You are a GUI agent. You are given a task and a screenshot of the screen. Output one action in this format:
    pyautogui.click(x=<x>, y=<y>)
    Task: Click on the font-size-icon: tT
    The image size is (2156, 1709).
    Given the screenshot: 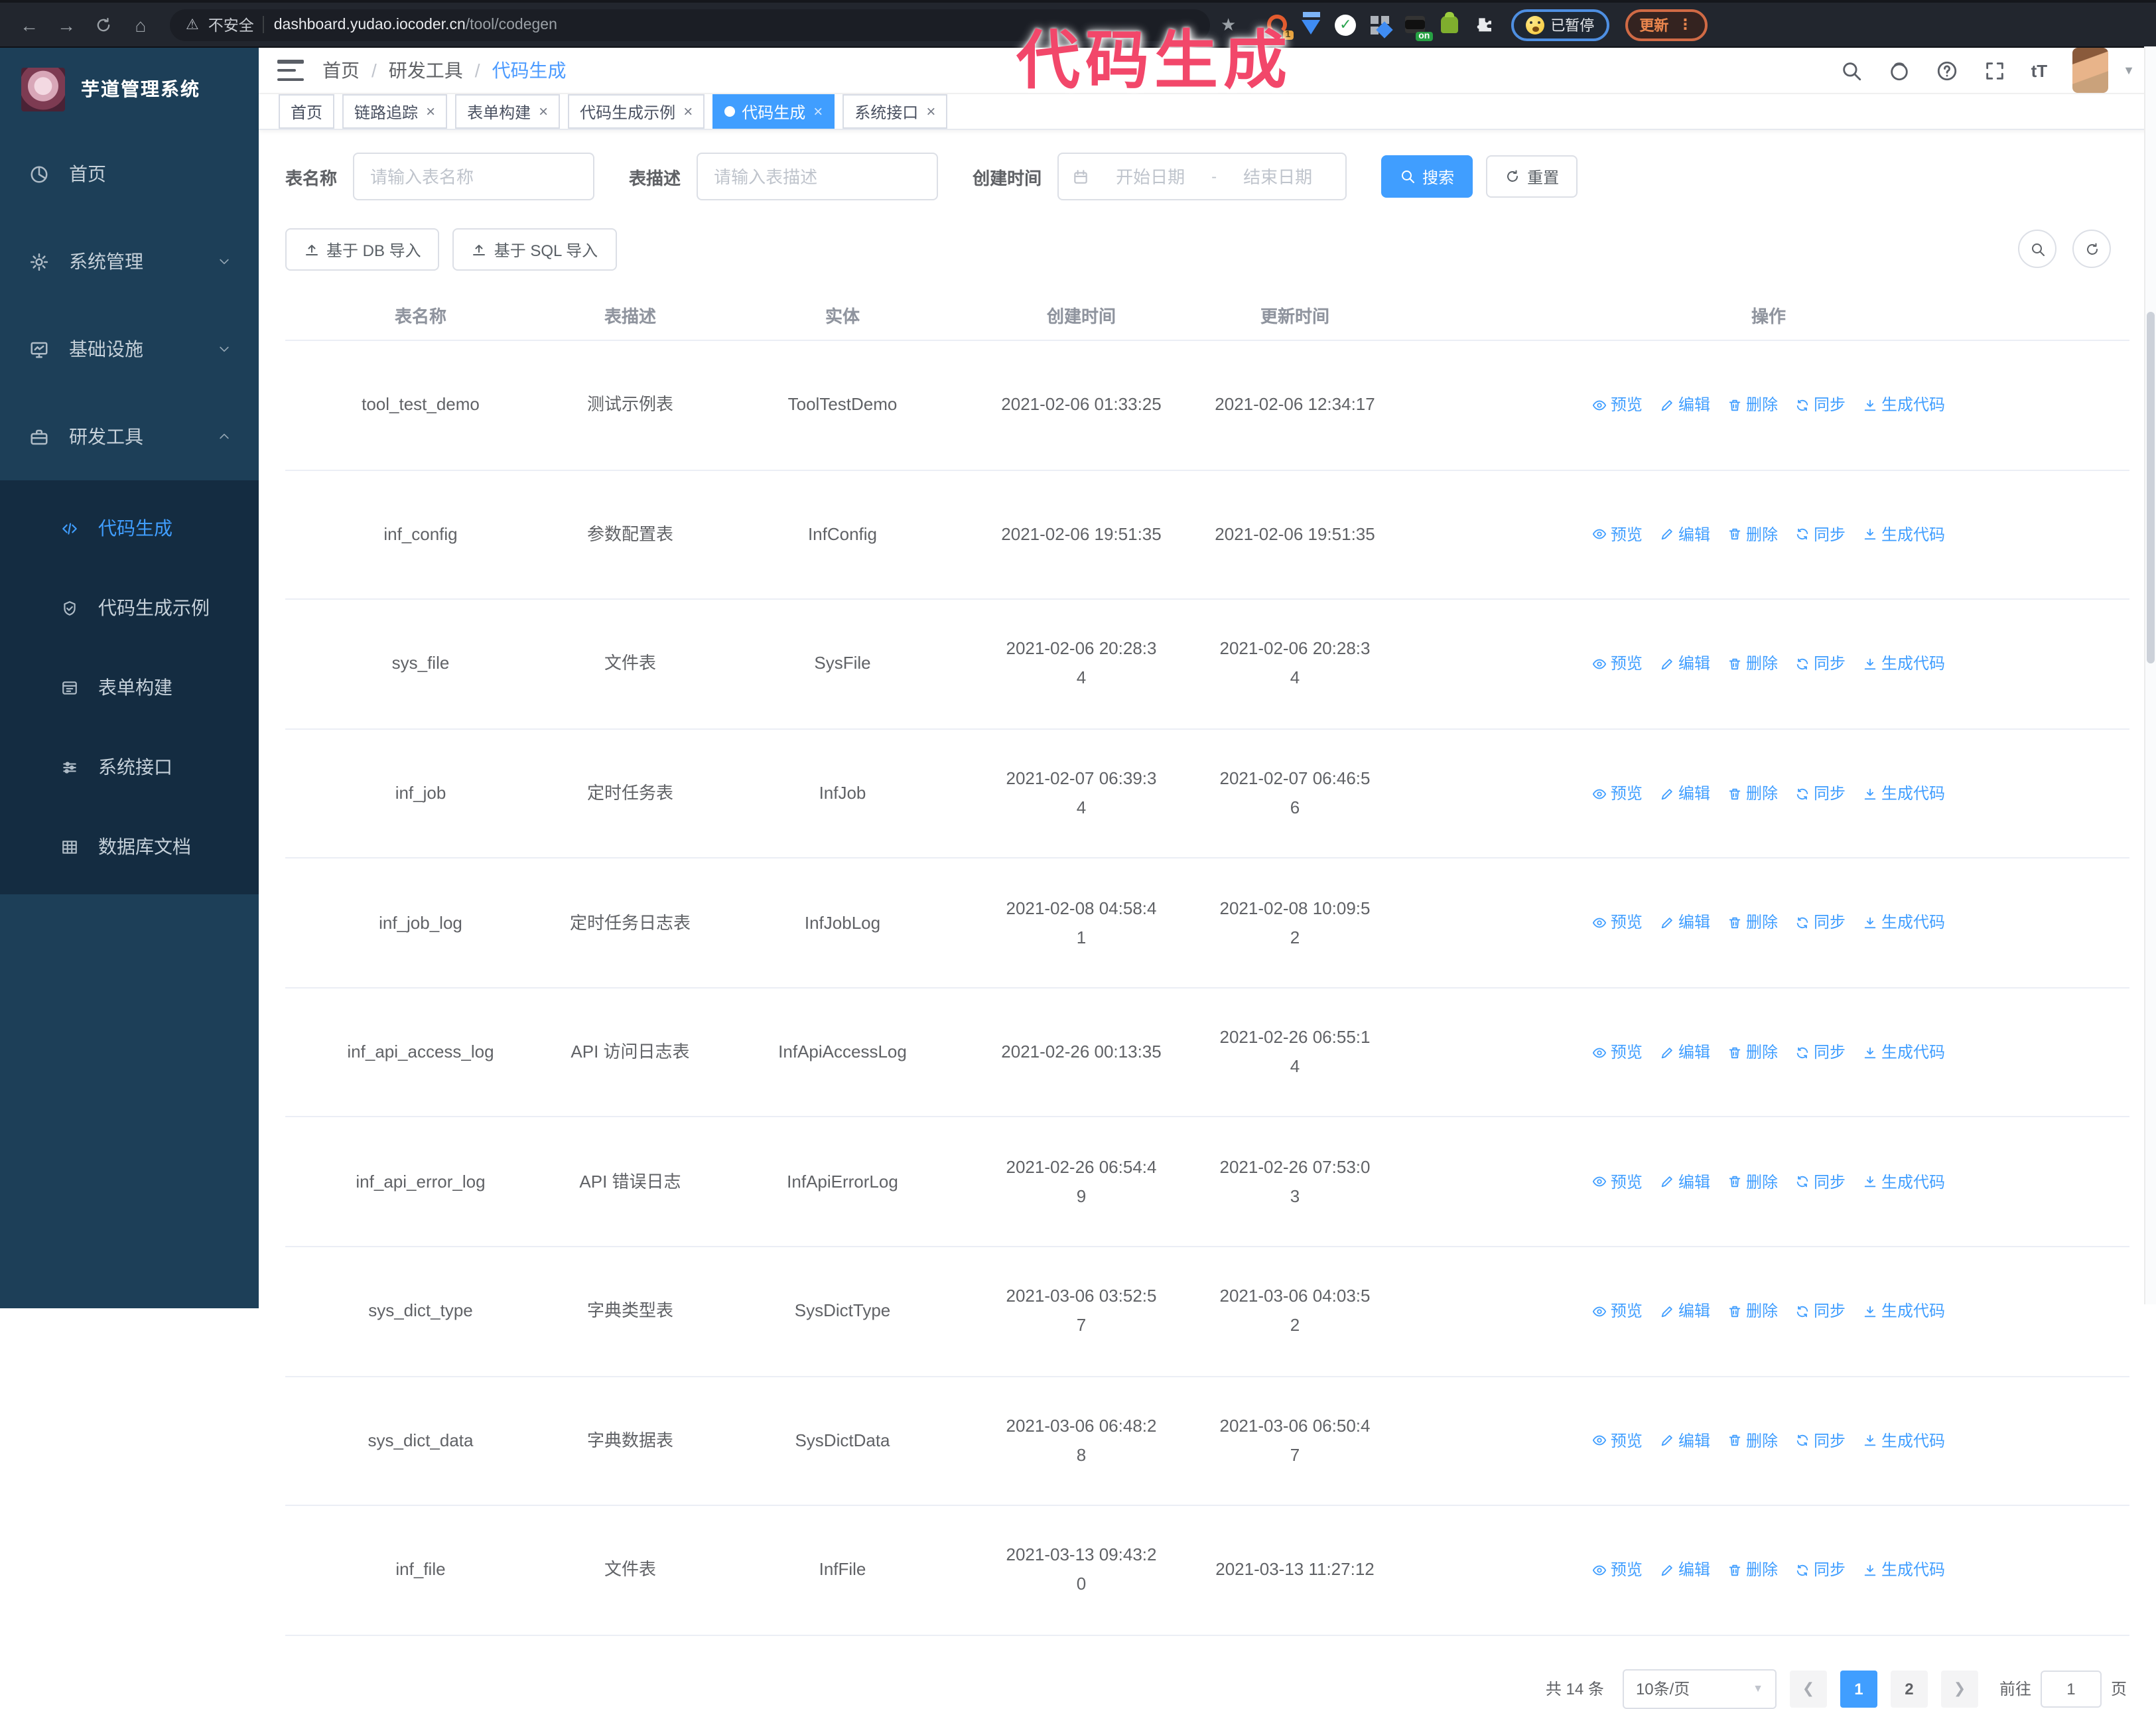 What is the action you would take?
    pyautogui.click(x=2039, y=70)
    